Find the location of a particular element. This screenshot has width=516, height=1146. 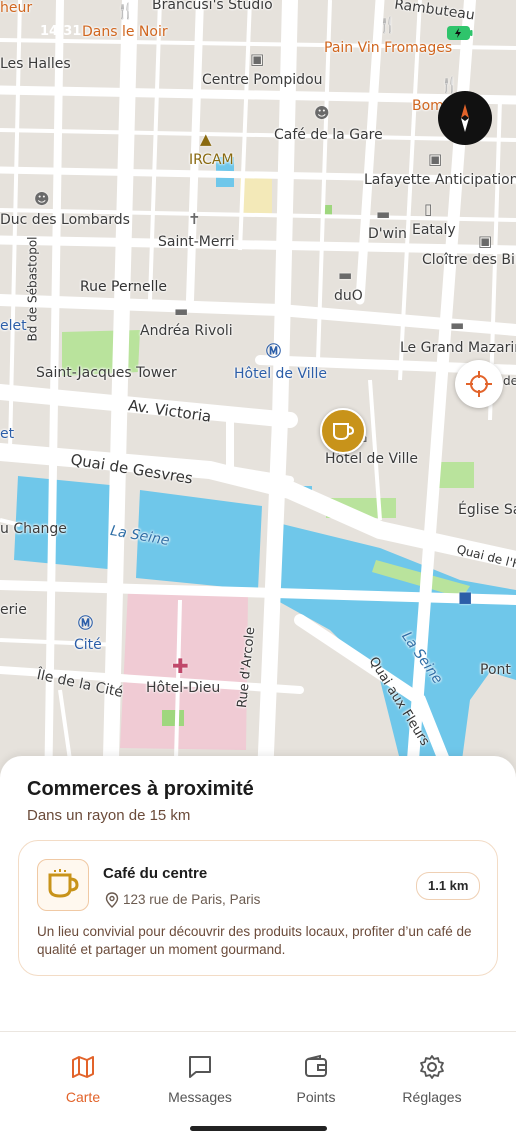

sheet-title: Commerces à proximité is located at coordinates (140, 789).